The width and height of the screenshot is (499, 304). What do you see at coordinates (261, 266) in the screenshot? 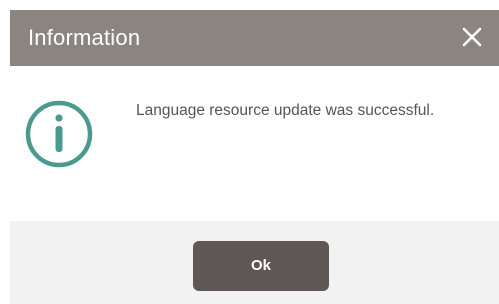
I see `ok-button: Ok` at bounding box center [261, 266].